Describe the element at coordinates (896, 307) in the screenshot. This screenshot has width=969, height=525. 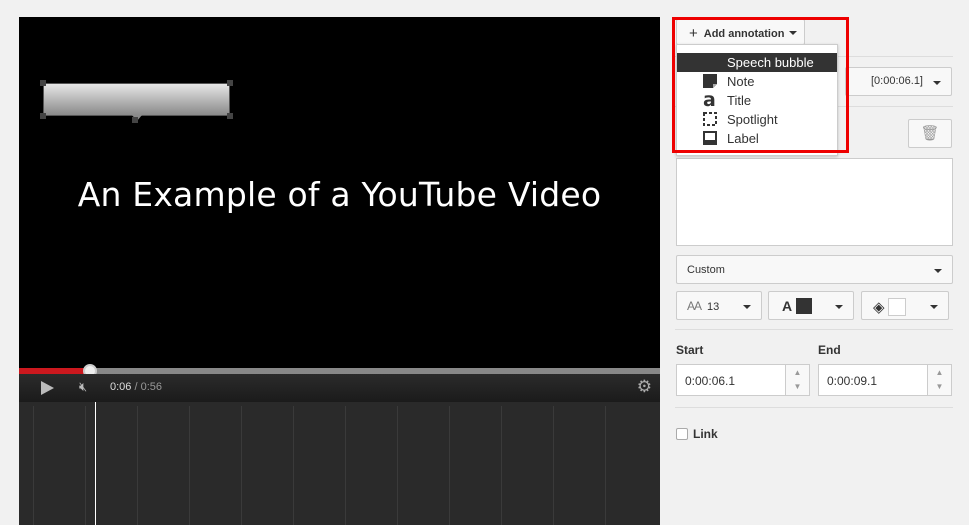
I see `background-color-swatch` at that location.